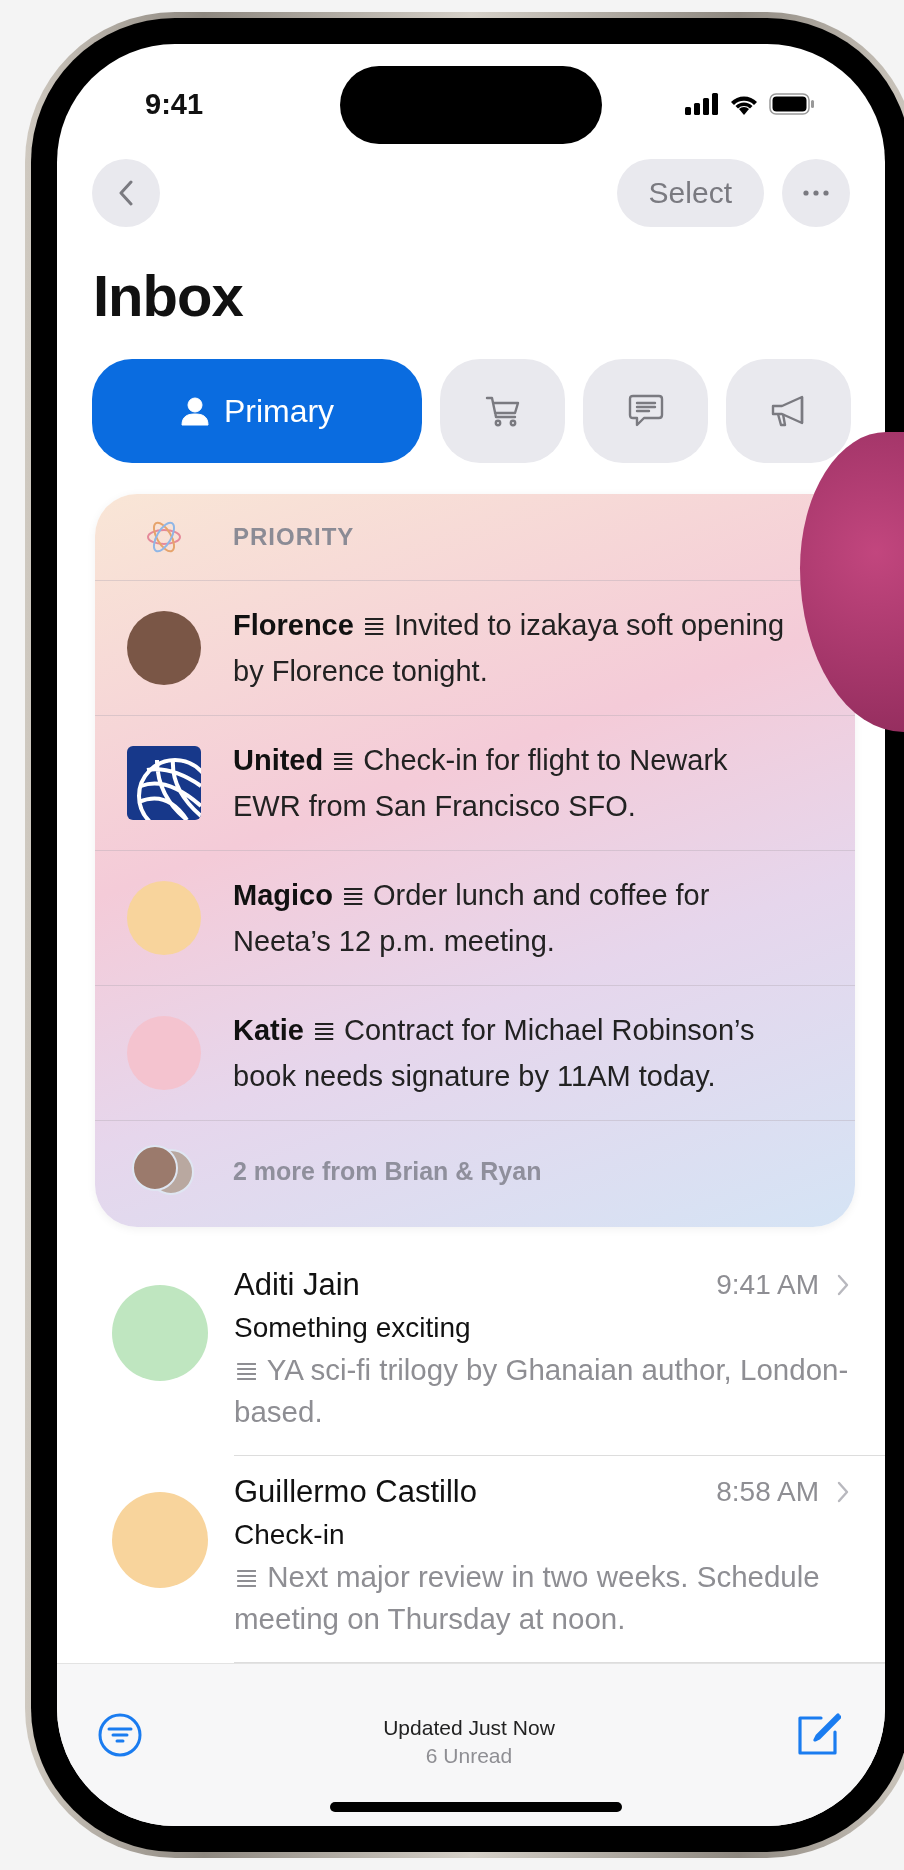  Describe the element at coordinates (541, 1391) in the screenshot. I see `message-summary: ≣ YA sci-fi trilogy by Ghanaian author, London-based.` at that location.